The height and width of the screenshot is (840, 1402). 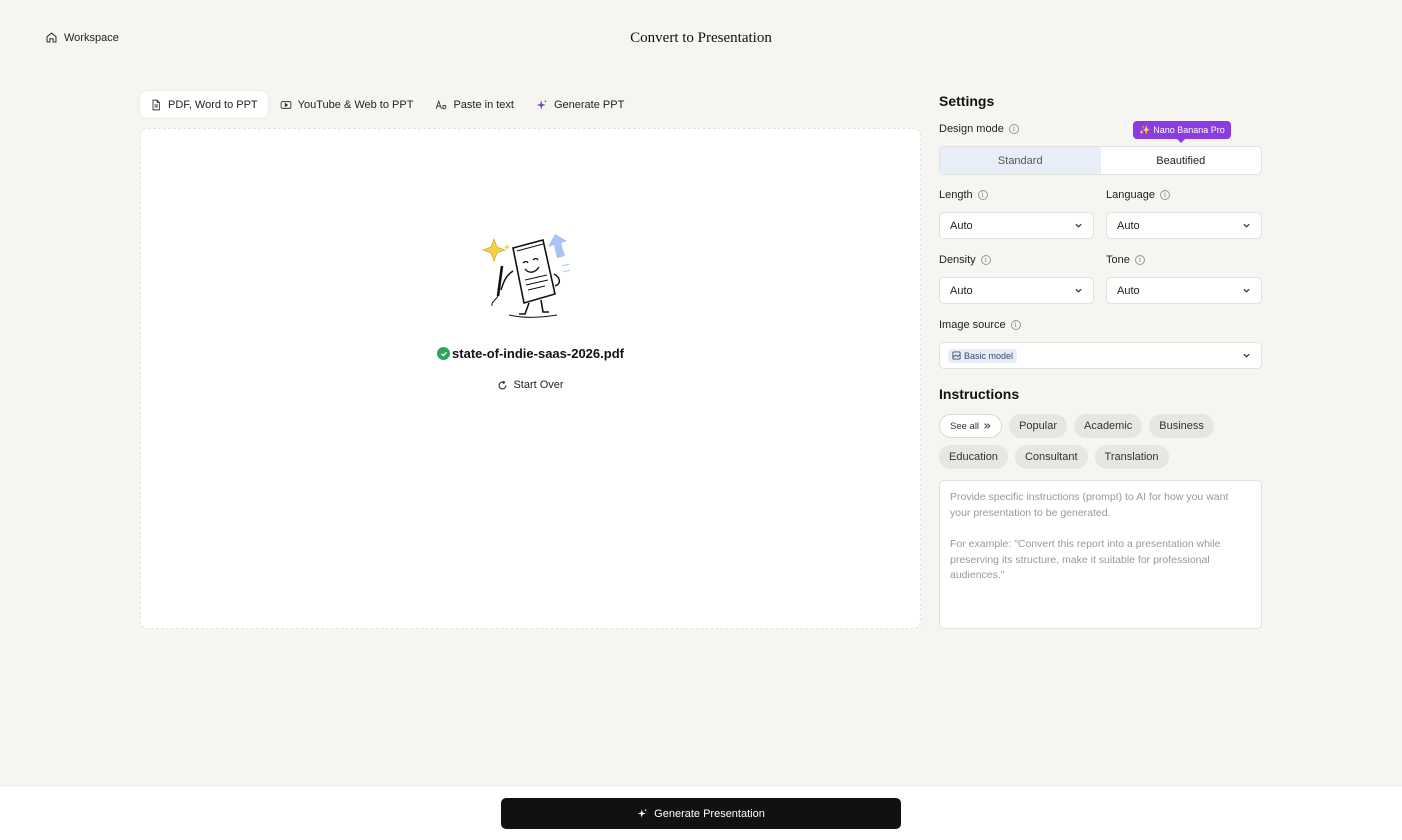 I want to click on basic-model-chip: Basic model, so click(x=983, y=355).